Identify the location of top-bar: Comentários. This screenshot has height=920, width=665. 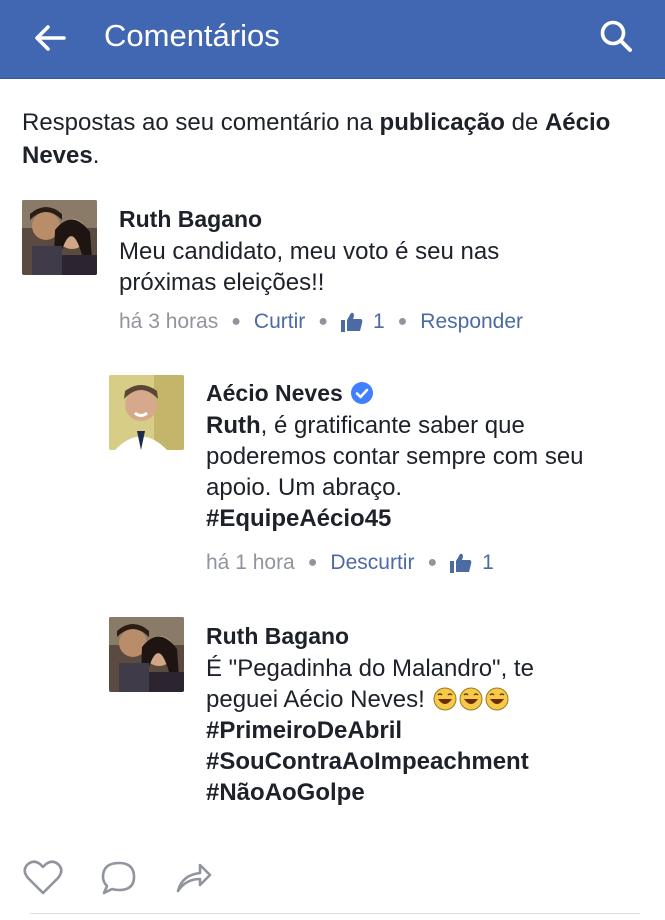
(332, 39).